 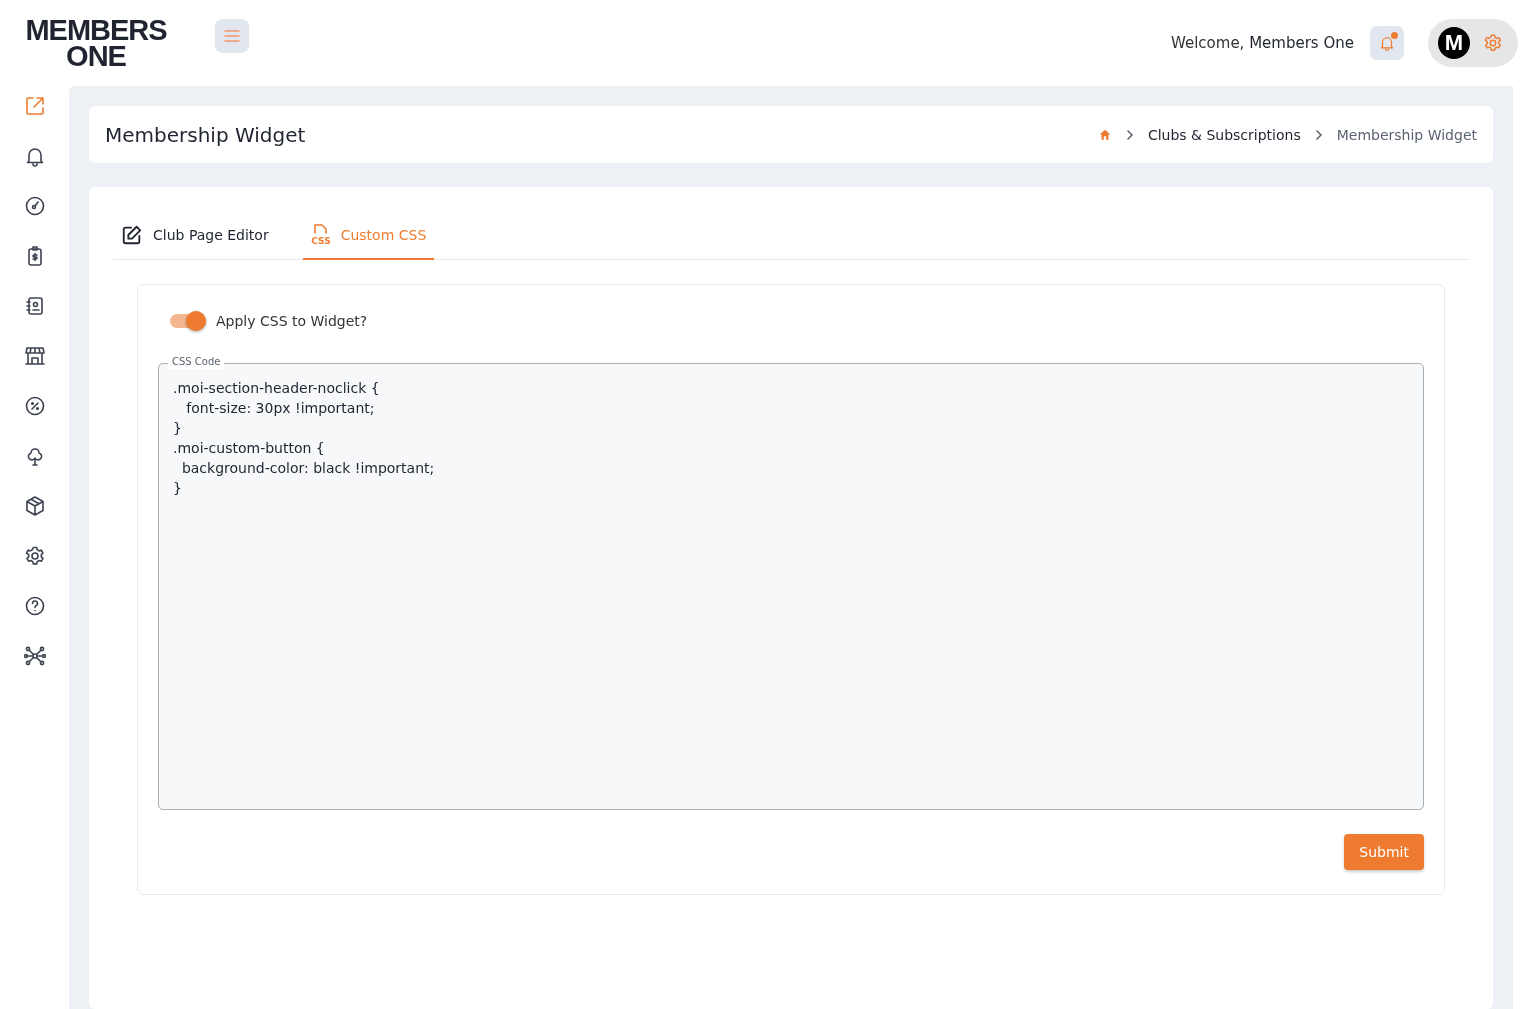 I want to click on toggle-label: Apply CSS to Widget?, so click(x=292, y=321).